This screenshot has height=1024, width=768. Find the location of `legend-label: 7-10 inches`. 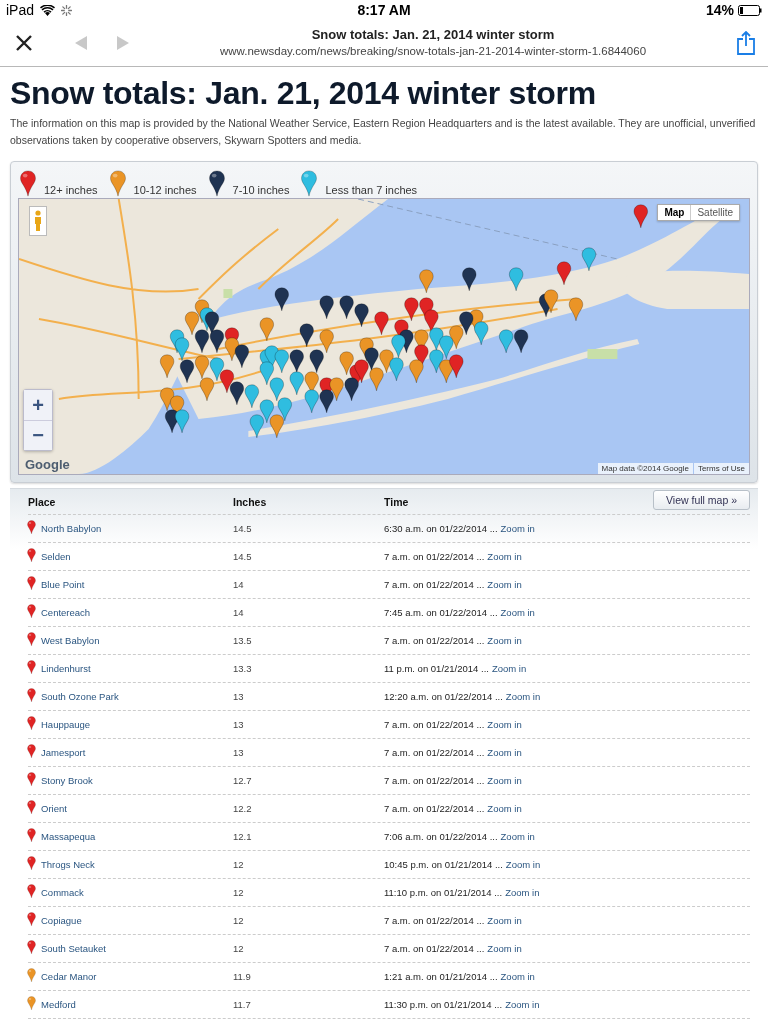

legend-label: 7-10 inches is located at coordinates (261, 190).